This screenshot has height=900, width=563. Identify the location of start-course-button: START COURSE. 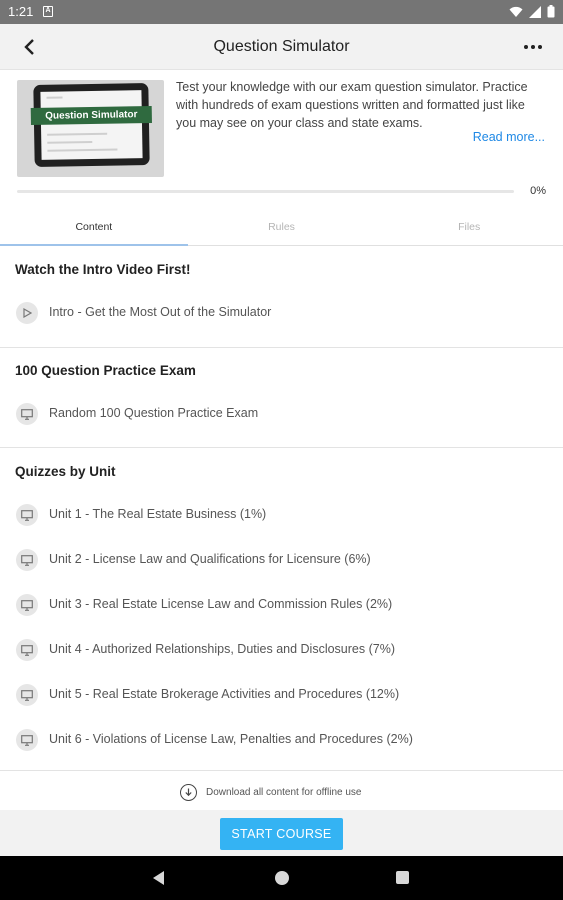
(281, 834).